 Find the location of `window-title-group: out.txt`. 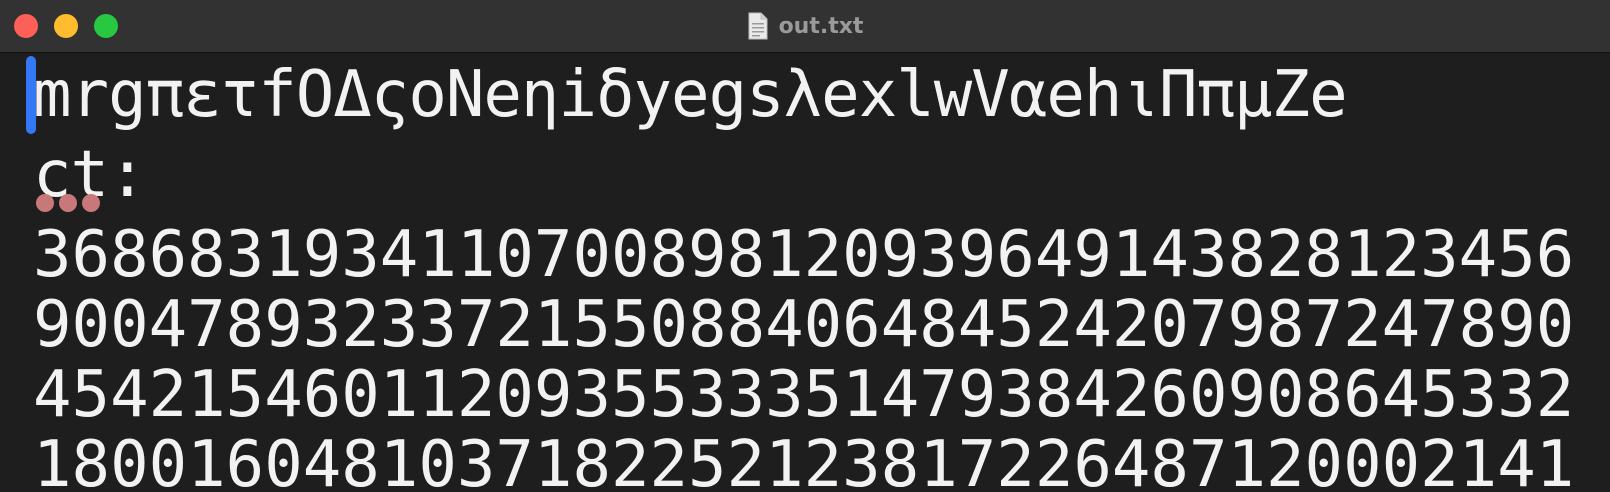

window-title-group: out.txt is located at coordinates (805, 26).